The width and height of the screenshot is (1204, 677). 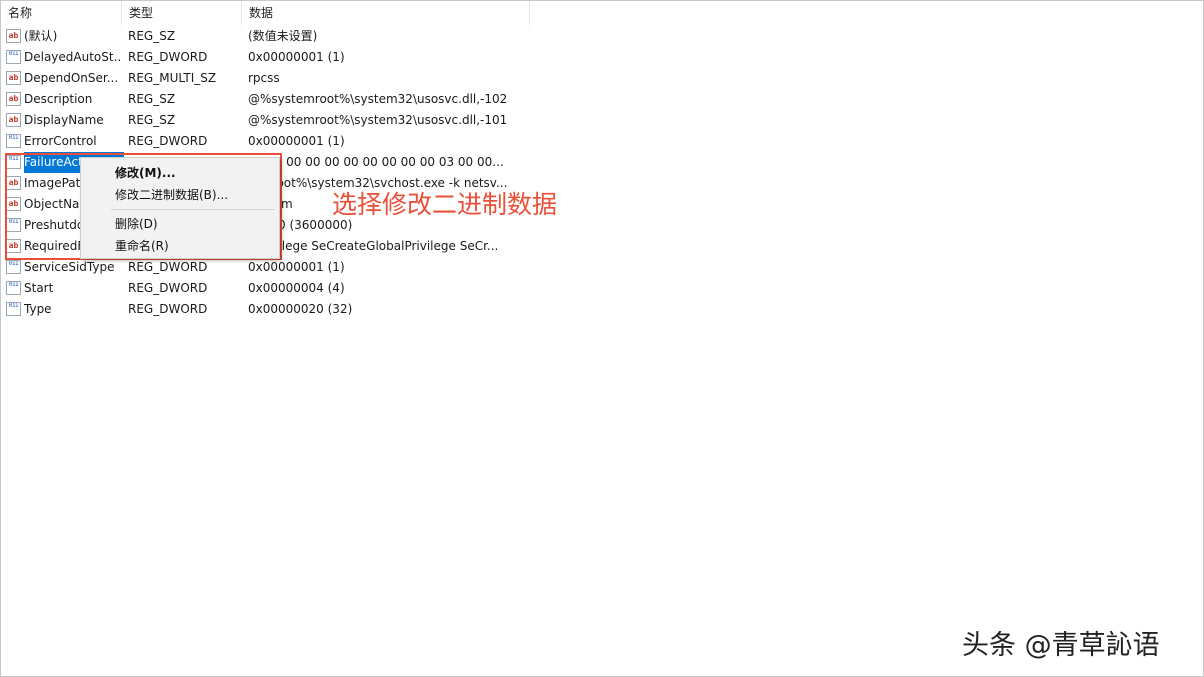 I want to click on row-type: REG_MULTI_SZ, so click(x=172, y=78).